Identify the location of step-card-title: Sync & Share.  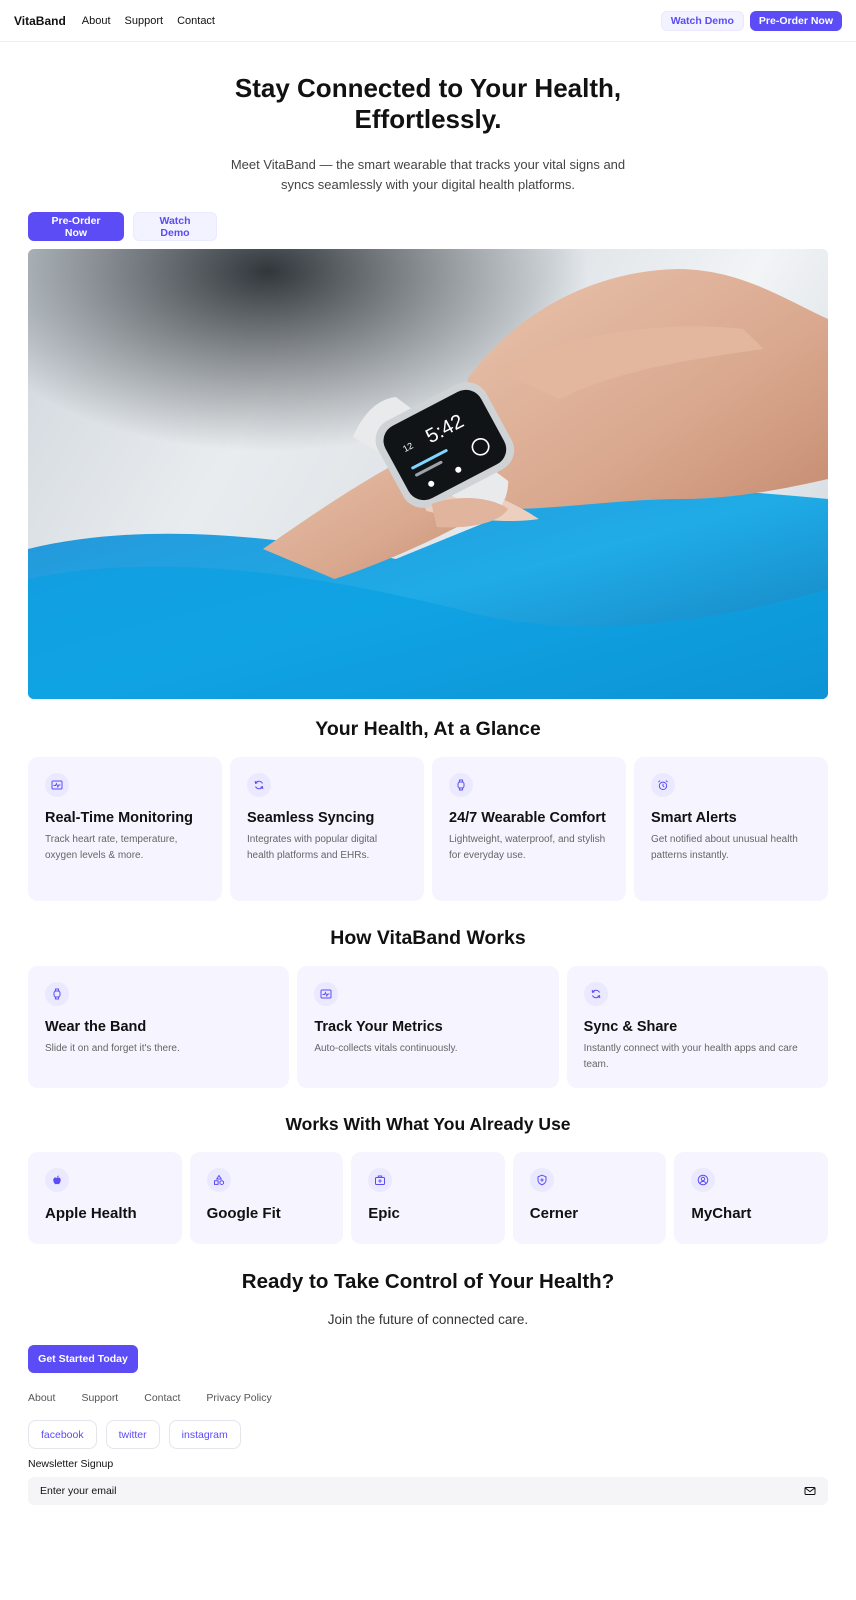
(630, 1027).